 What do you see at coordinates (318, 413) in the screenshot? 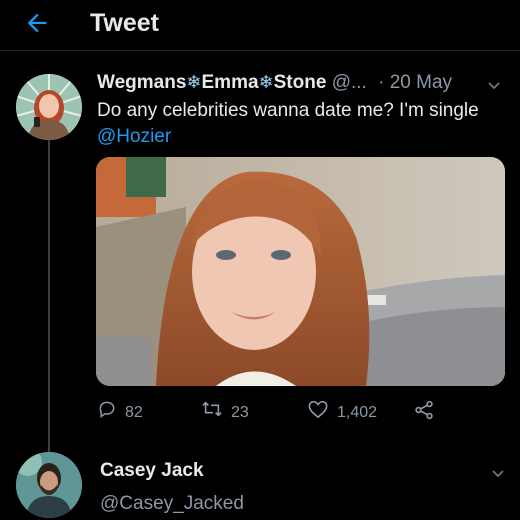
I see `heart-icon` at bounding box center [318, 413].